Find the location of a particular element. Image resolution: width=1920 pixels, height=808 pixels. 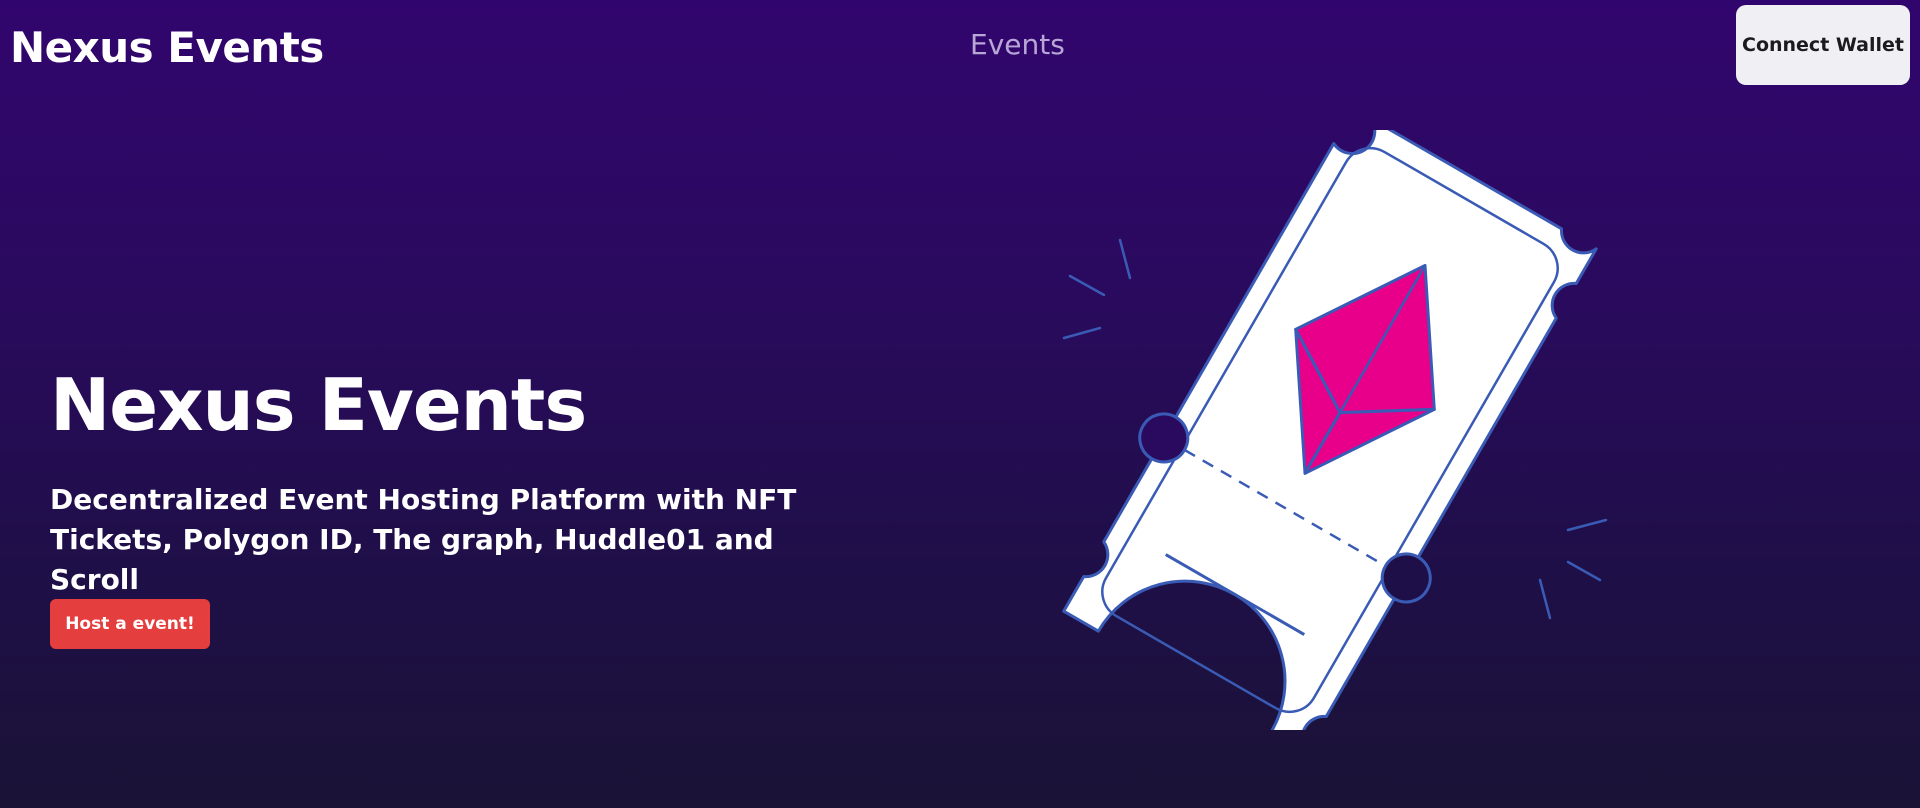

host-event-button: Host a event! is located at coordinates (130, 624).